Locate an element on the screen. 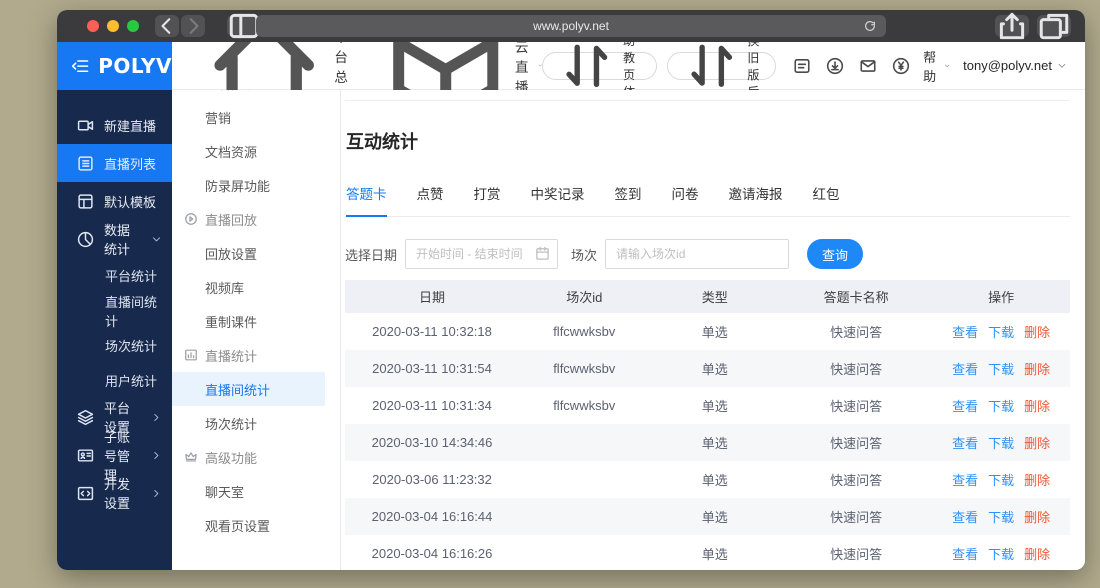 The width and height of the screenshot is (1100, 588). submenu-item-观看页设置: 观看页设置 is located at coordinates (256, 525).